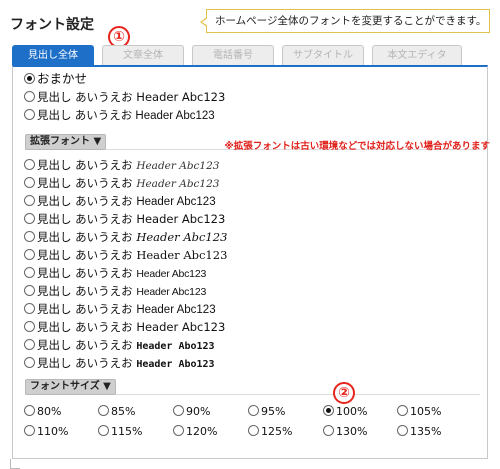 This screenshot has width=500, height=469. I want to click on size-option-80: 80%, so click(42, 412).